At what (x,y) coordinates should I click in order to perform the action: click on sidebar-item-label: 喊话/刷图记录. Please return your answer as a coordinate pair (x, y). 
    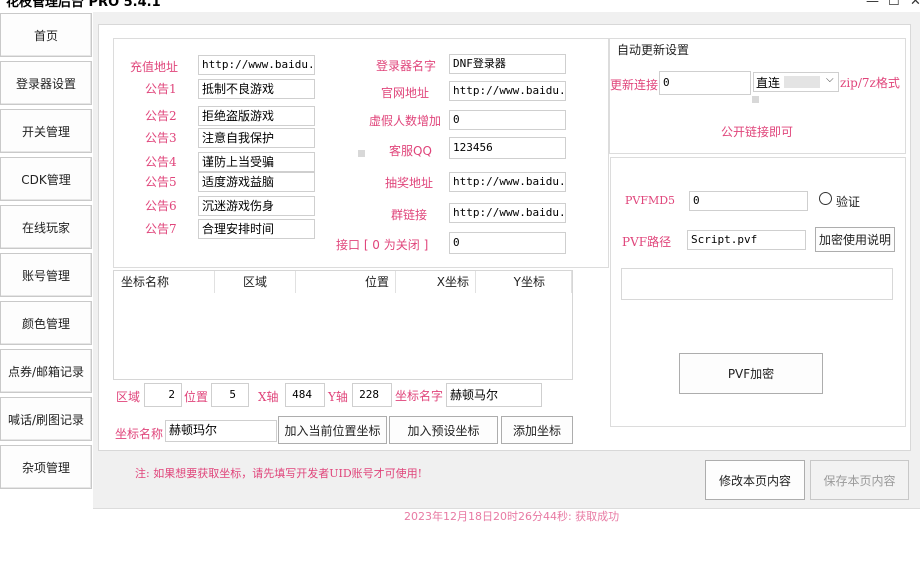
    Looking at the image, I should click on (46, 419).